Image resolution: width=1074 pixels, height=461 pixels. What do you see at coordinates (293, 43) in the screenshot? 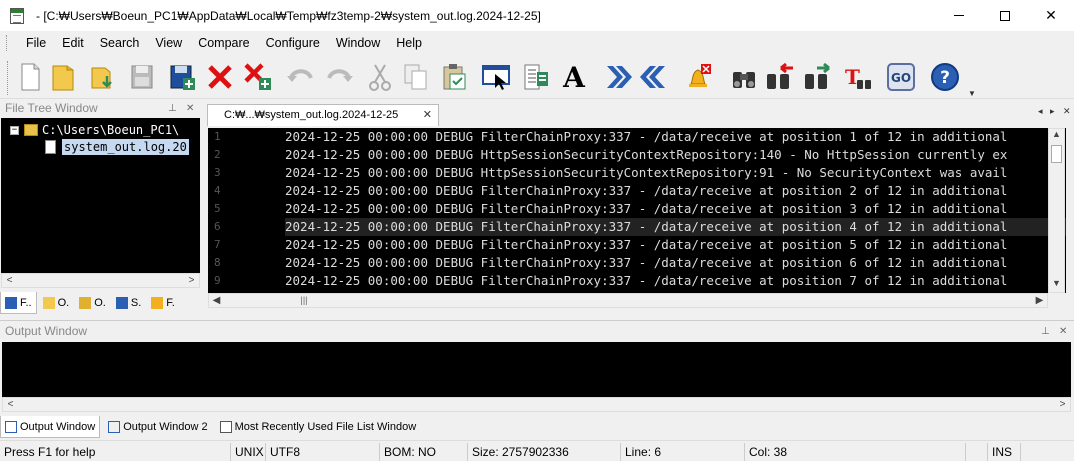
I see `menu-configure: Configure` at bounding box center [293, 43].